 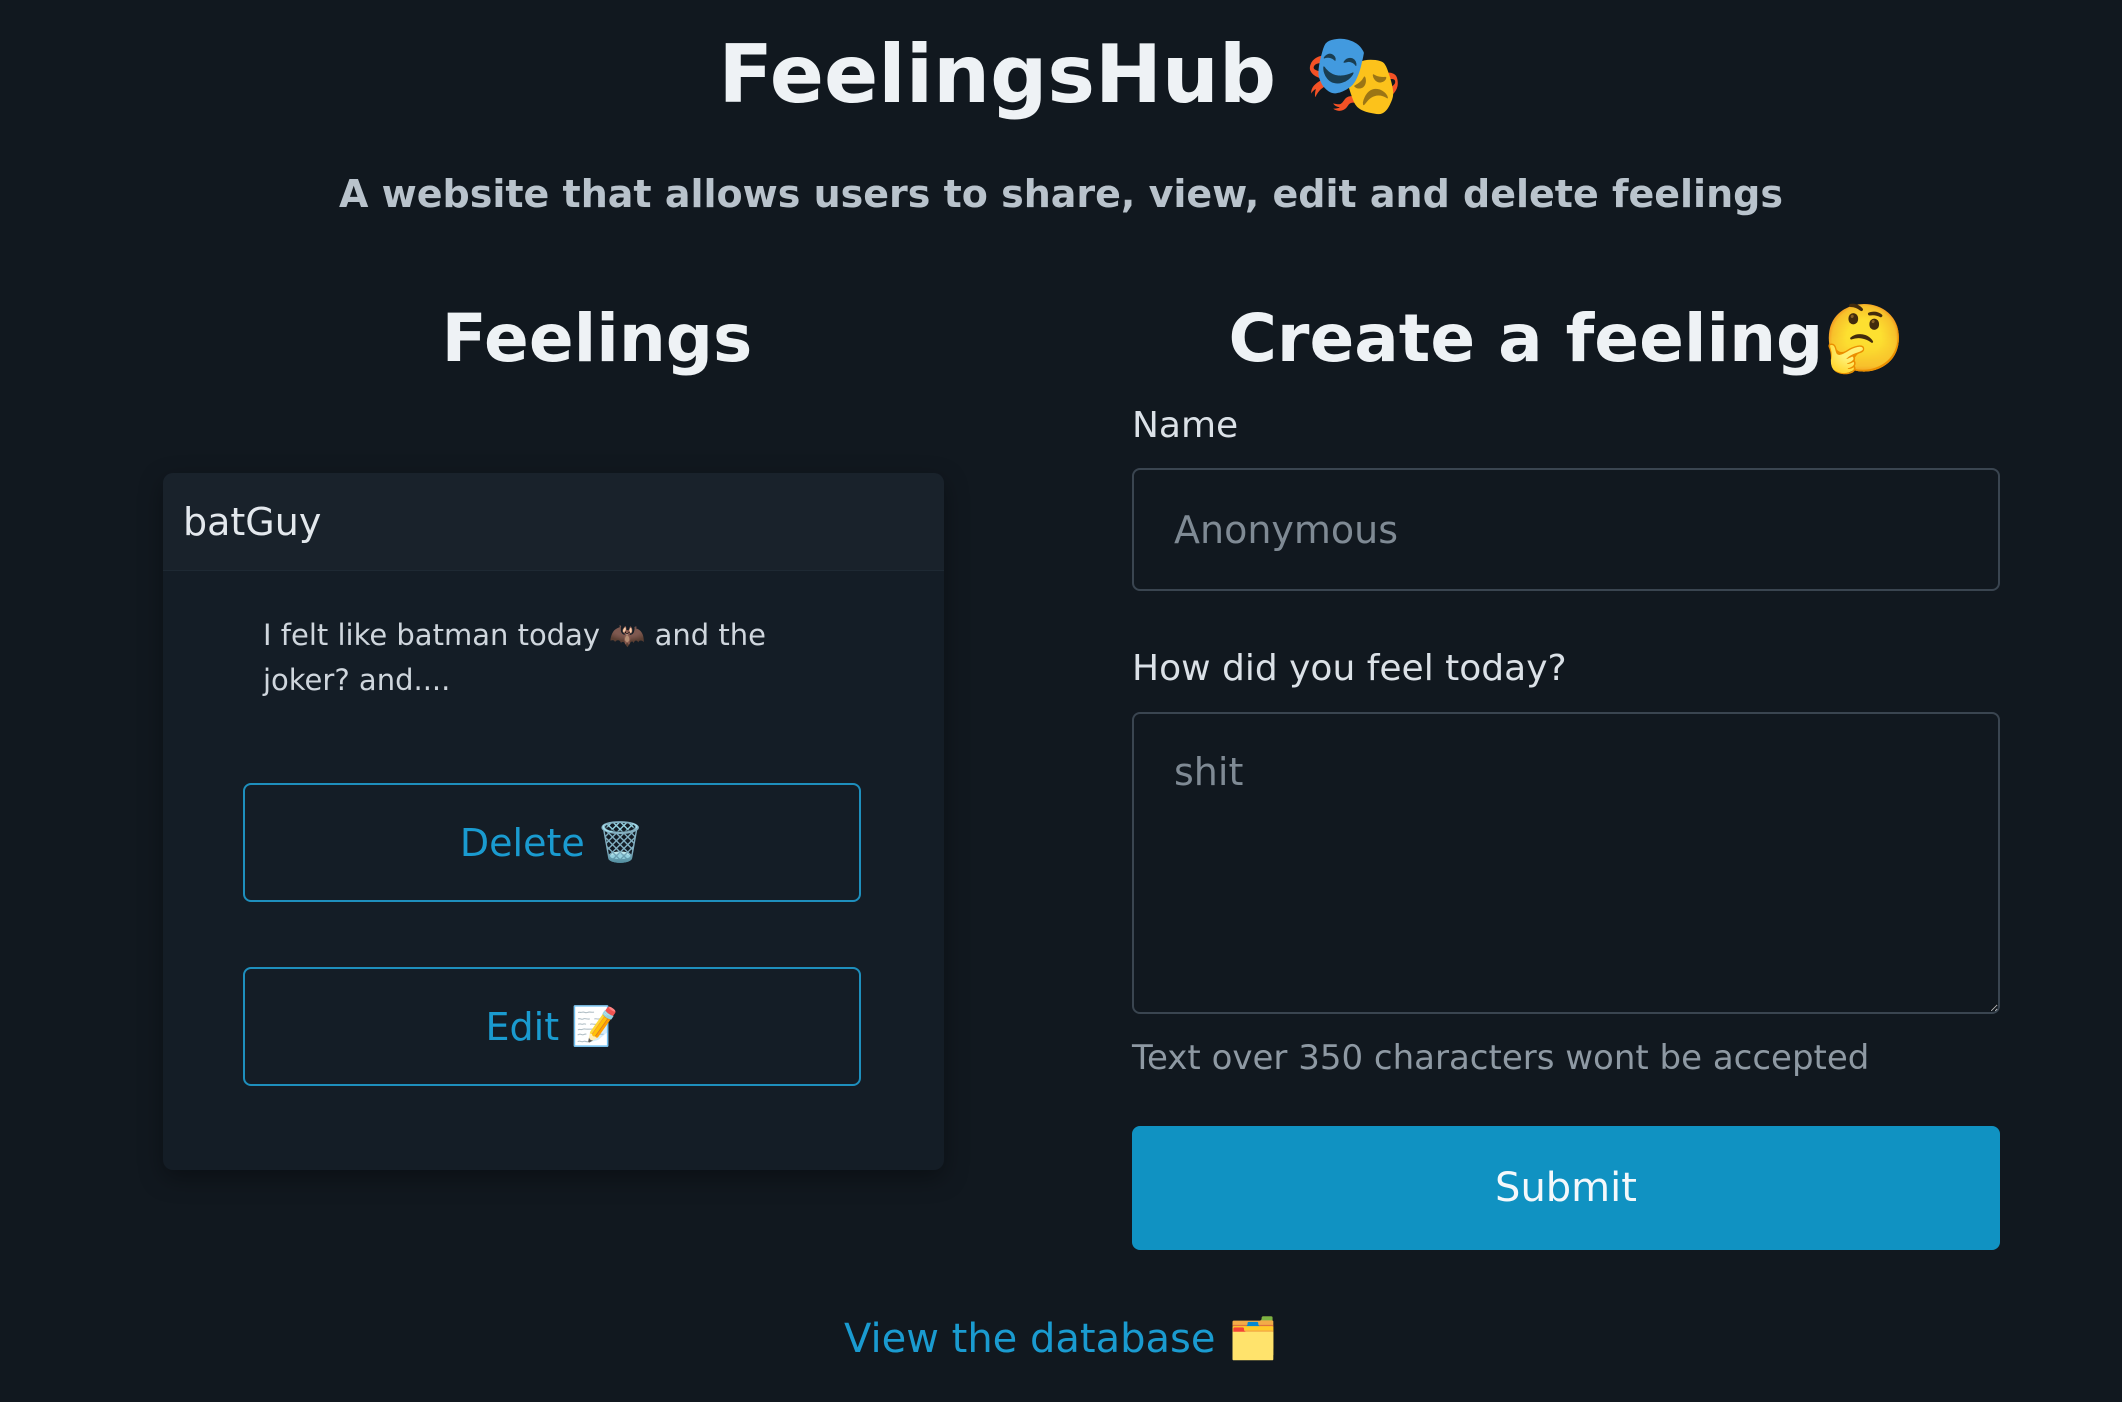 What do you see at coordinates (1526, 338) in the screenshot?
I see `create-feeling-heading-text: Create a feeling` at bounding box center [1526, 338].